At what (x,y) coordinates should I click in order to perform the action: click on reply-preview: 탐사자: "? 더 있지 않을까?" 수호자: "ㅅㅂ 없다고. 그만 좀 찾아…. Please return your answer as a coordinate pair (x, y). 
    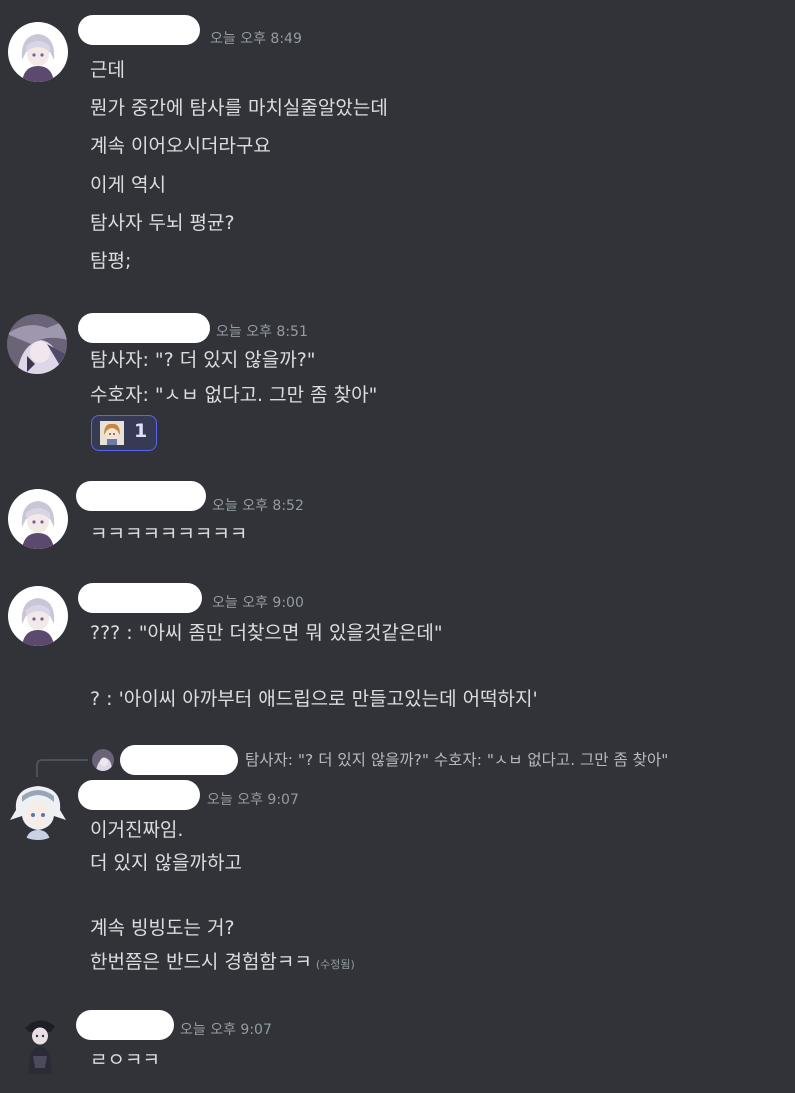
    Looking at the image, I should click on (456, 760).